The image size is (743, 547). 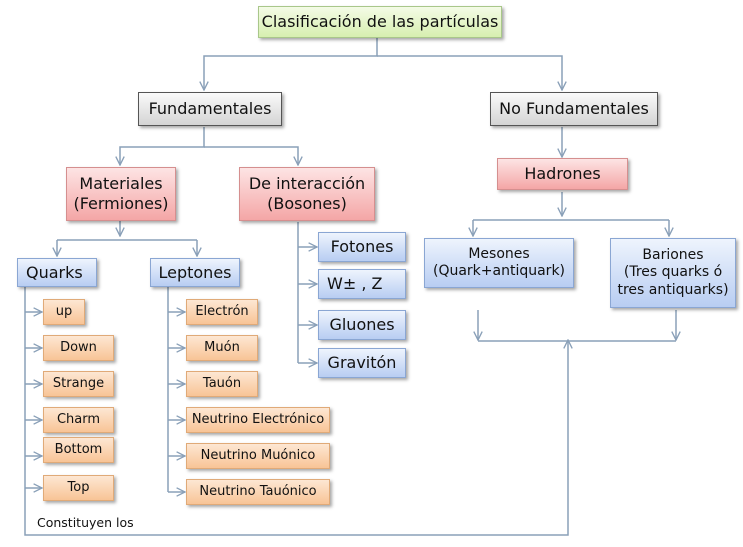 I want to click on node-interaccion: De interacción (Bosones), so click(x=307, y=194).